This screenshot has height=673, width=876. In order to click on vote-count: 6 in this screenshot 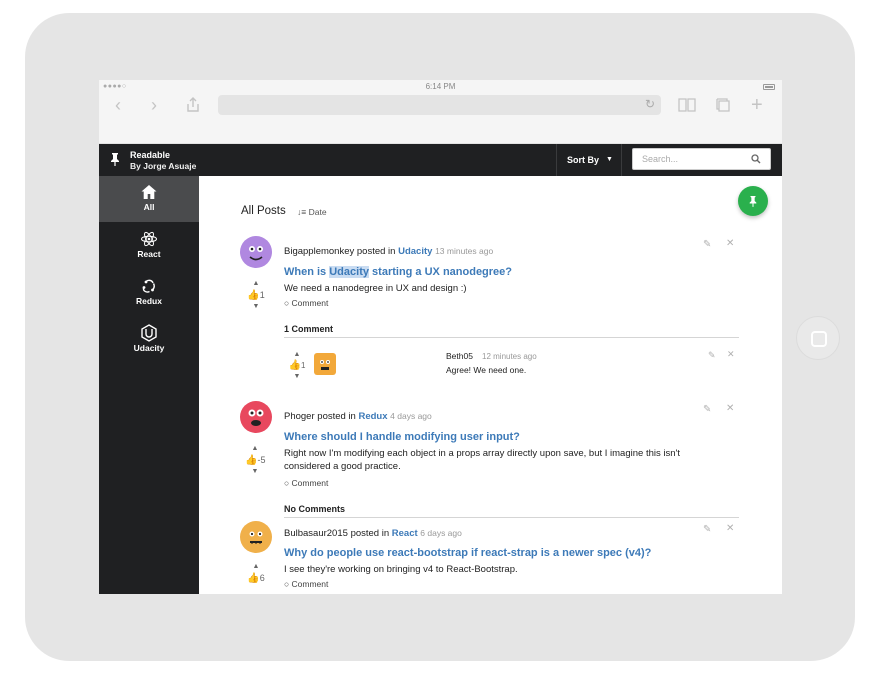, I will do `click(262, 578)`.